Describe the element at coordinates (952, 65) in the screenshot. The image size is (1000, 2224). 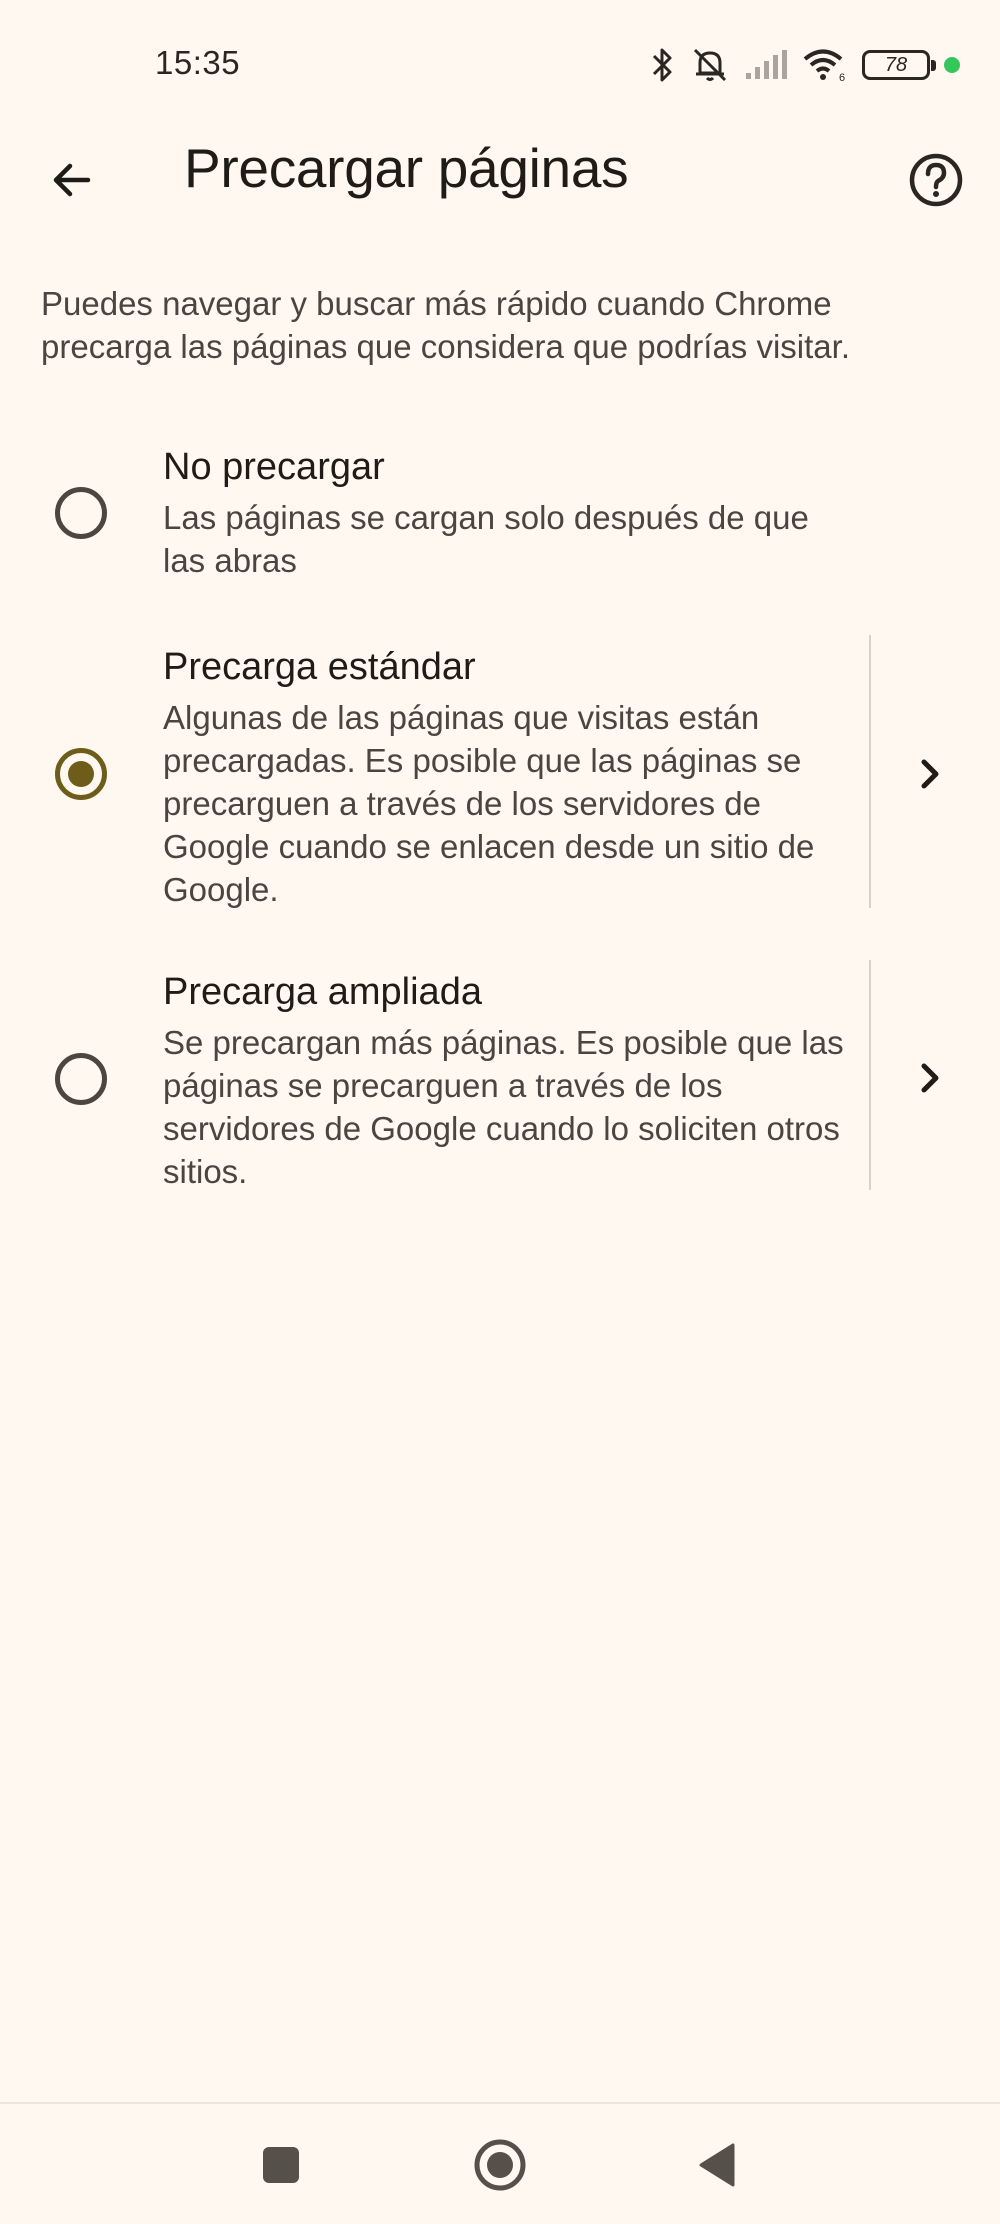
I see `active-dot-icon` at that location.